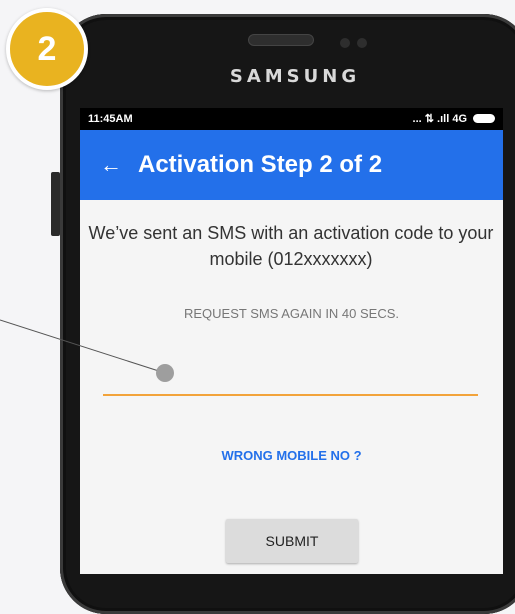 The height and width of the screenshot is (614, 515). What do you see at coordinates (281, 40) in the screenshot?
I see `speaker-grille` at bounding box center [281, 40].